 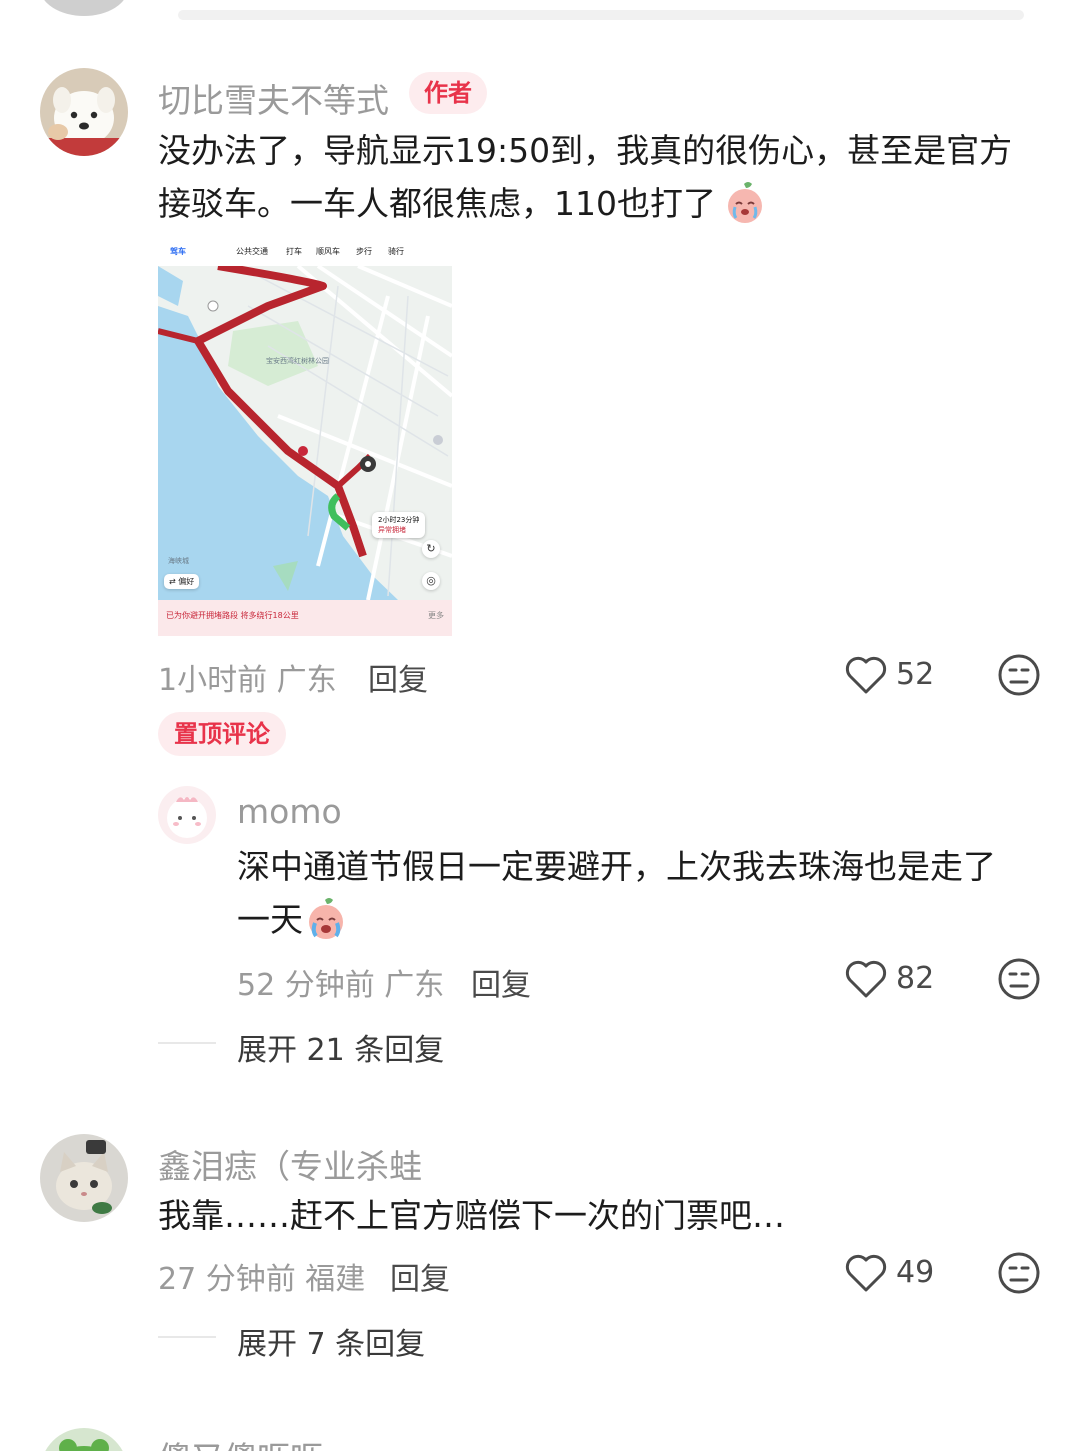 What do you see at coordinates (340, 1047) in the screenshot?
I see `expand-replies-button: 展开 21 条回复` at bounding box center [340, 1047].